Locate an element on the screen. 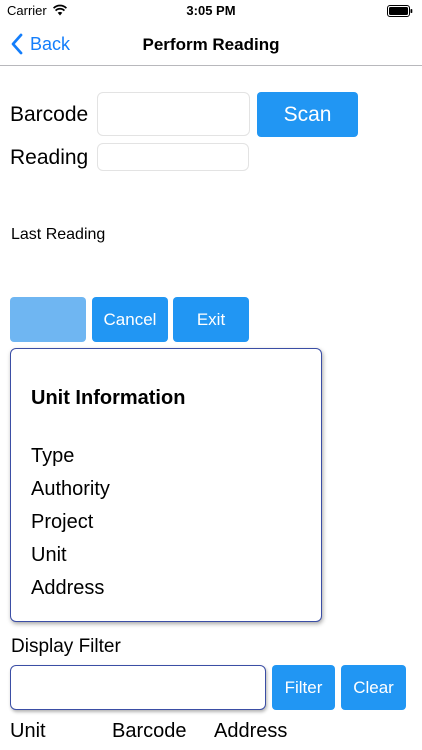 Image resolution: width=422 pixels, height=750 pixels. status-time: 3:05 PM is located at coordinates (211, 10).